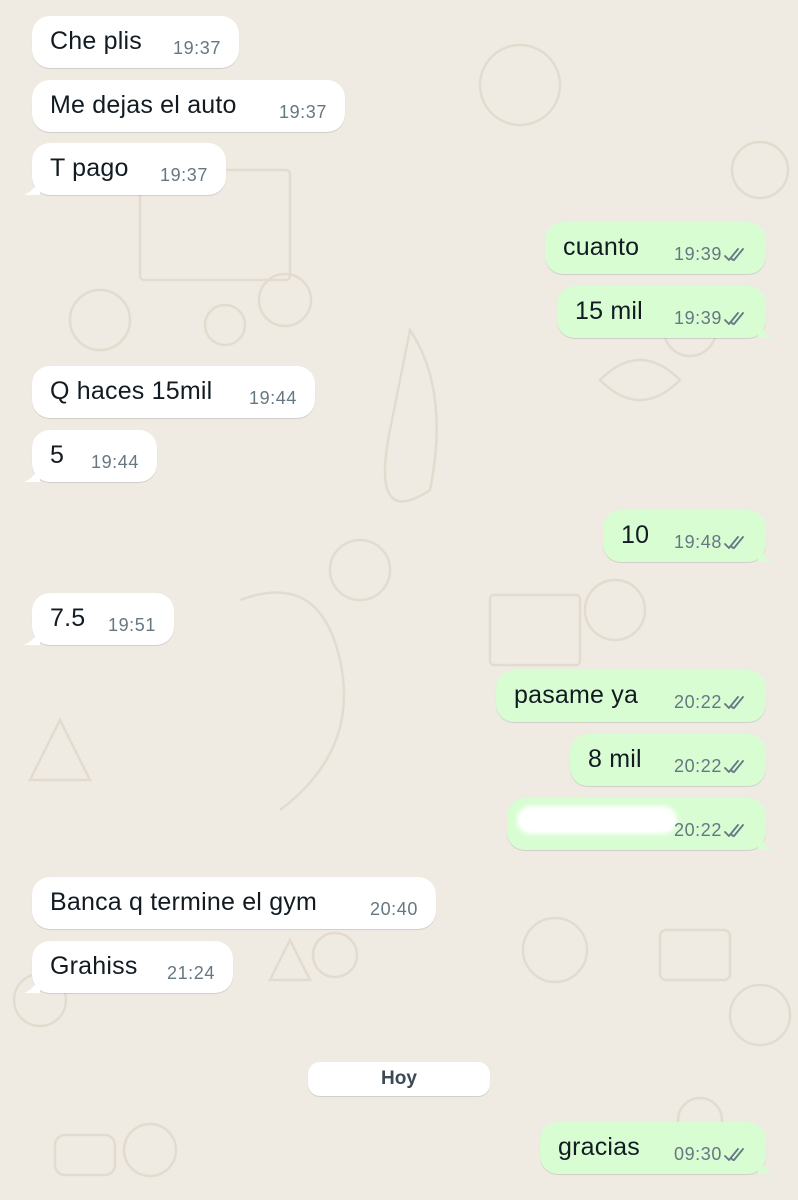 The height and width of the screenshot is (1200, 798). I want to click on message-bubble-outgoing: cuanto 19:39, so click(655, 248).